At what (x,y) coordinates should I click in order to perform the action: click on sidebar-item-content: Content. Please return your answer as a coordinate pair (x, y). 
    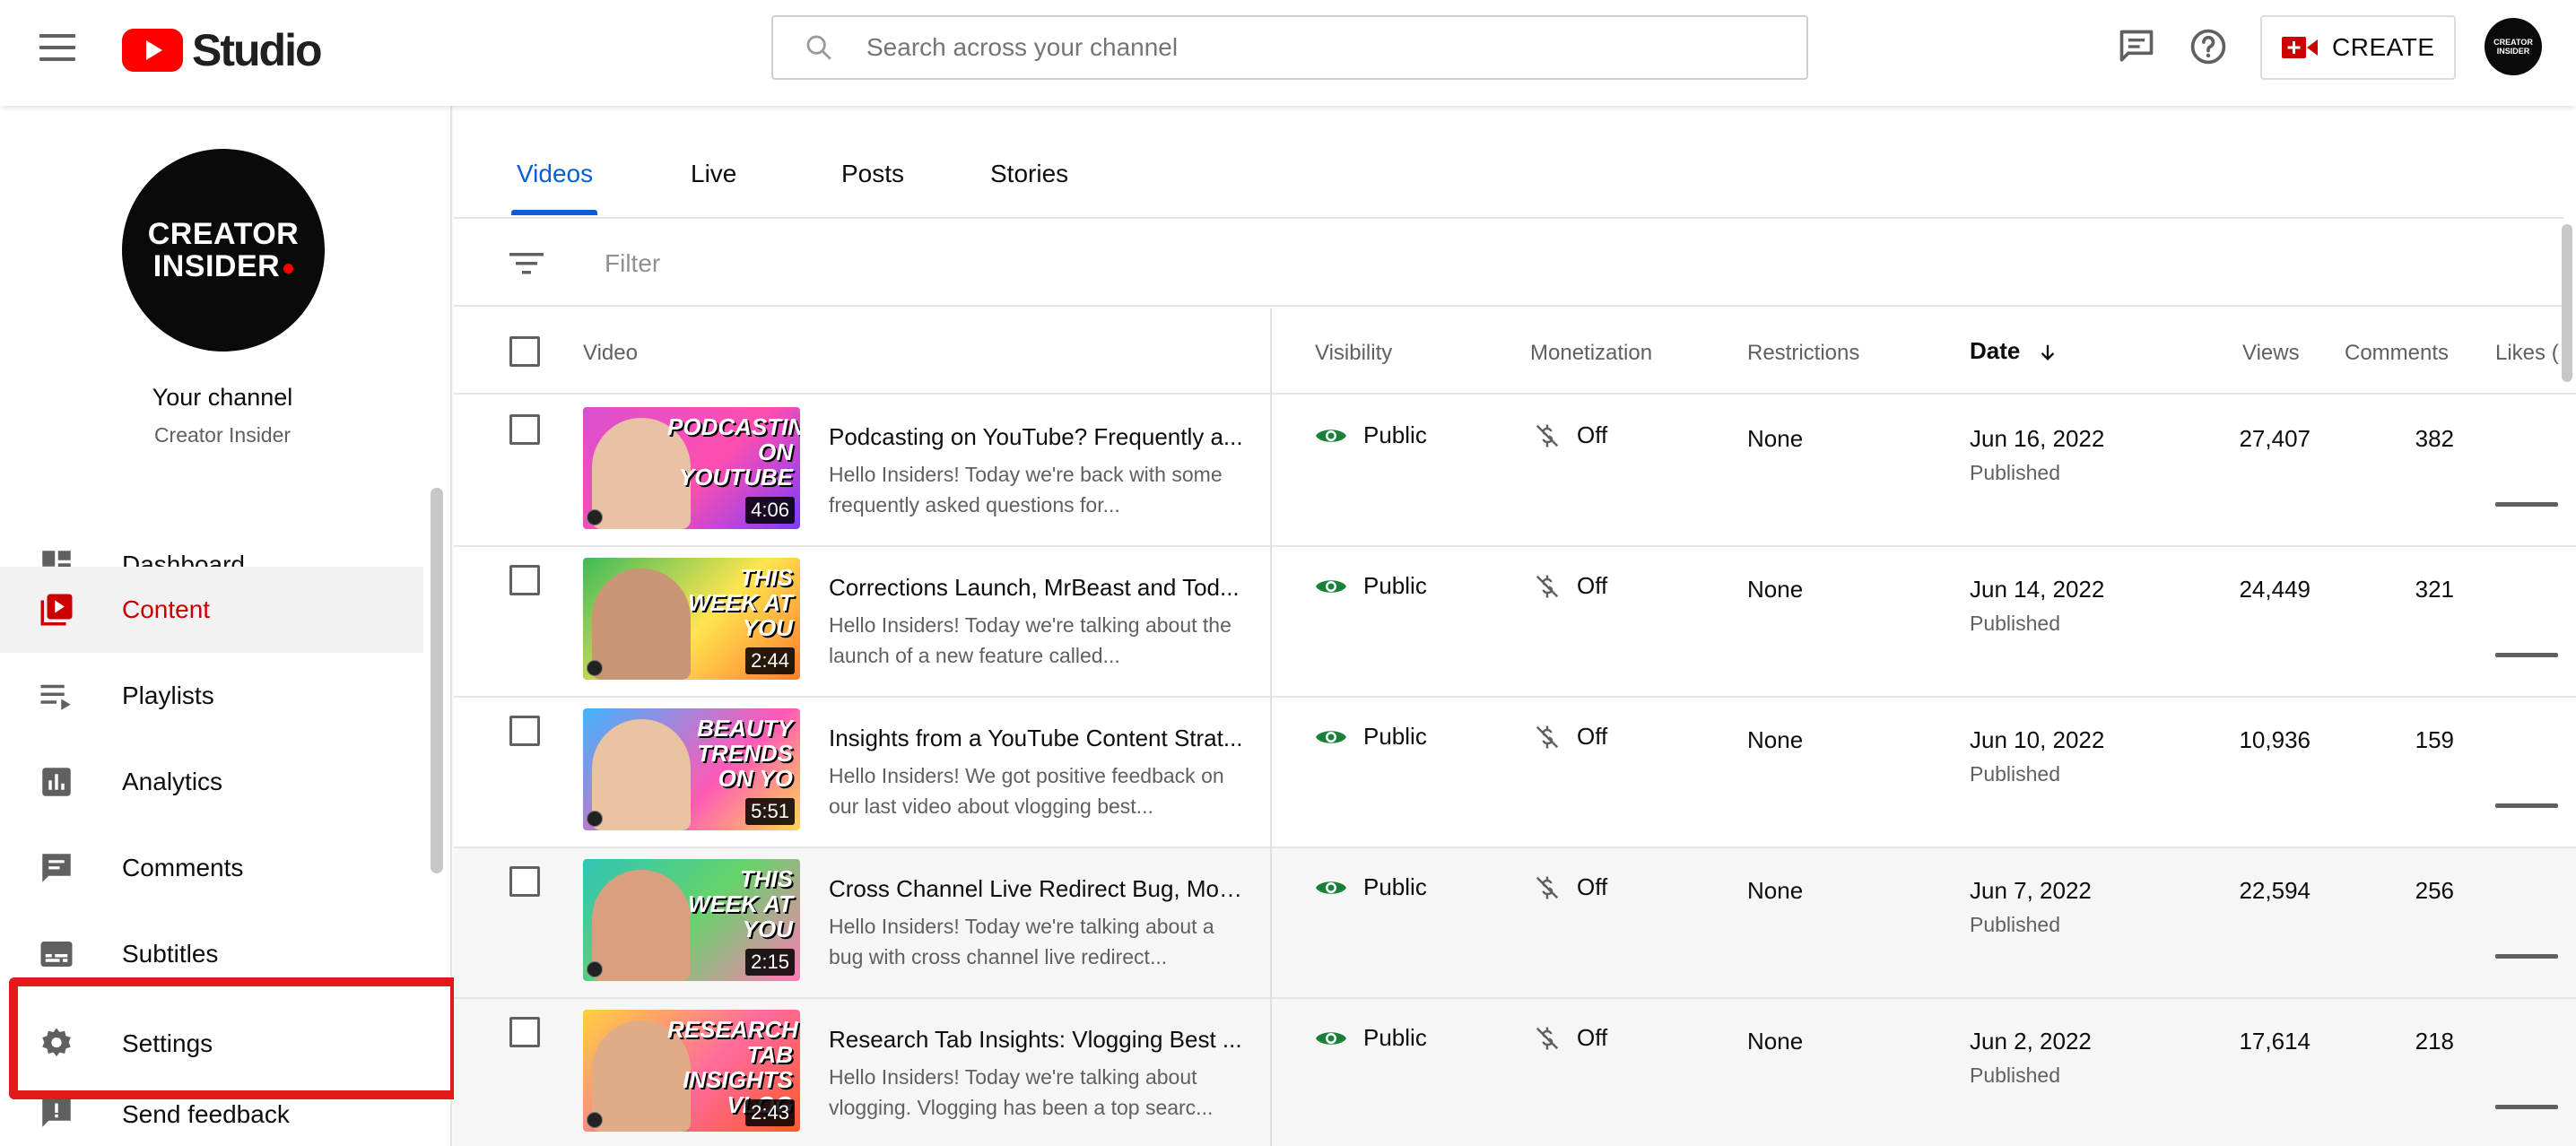
    Looking at the image, I should click on (211, 610).